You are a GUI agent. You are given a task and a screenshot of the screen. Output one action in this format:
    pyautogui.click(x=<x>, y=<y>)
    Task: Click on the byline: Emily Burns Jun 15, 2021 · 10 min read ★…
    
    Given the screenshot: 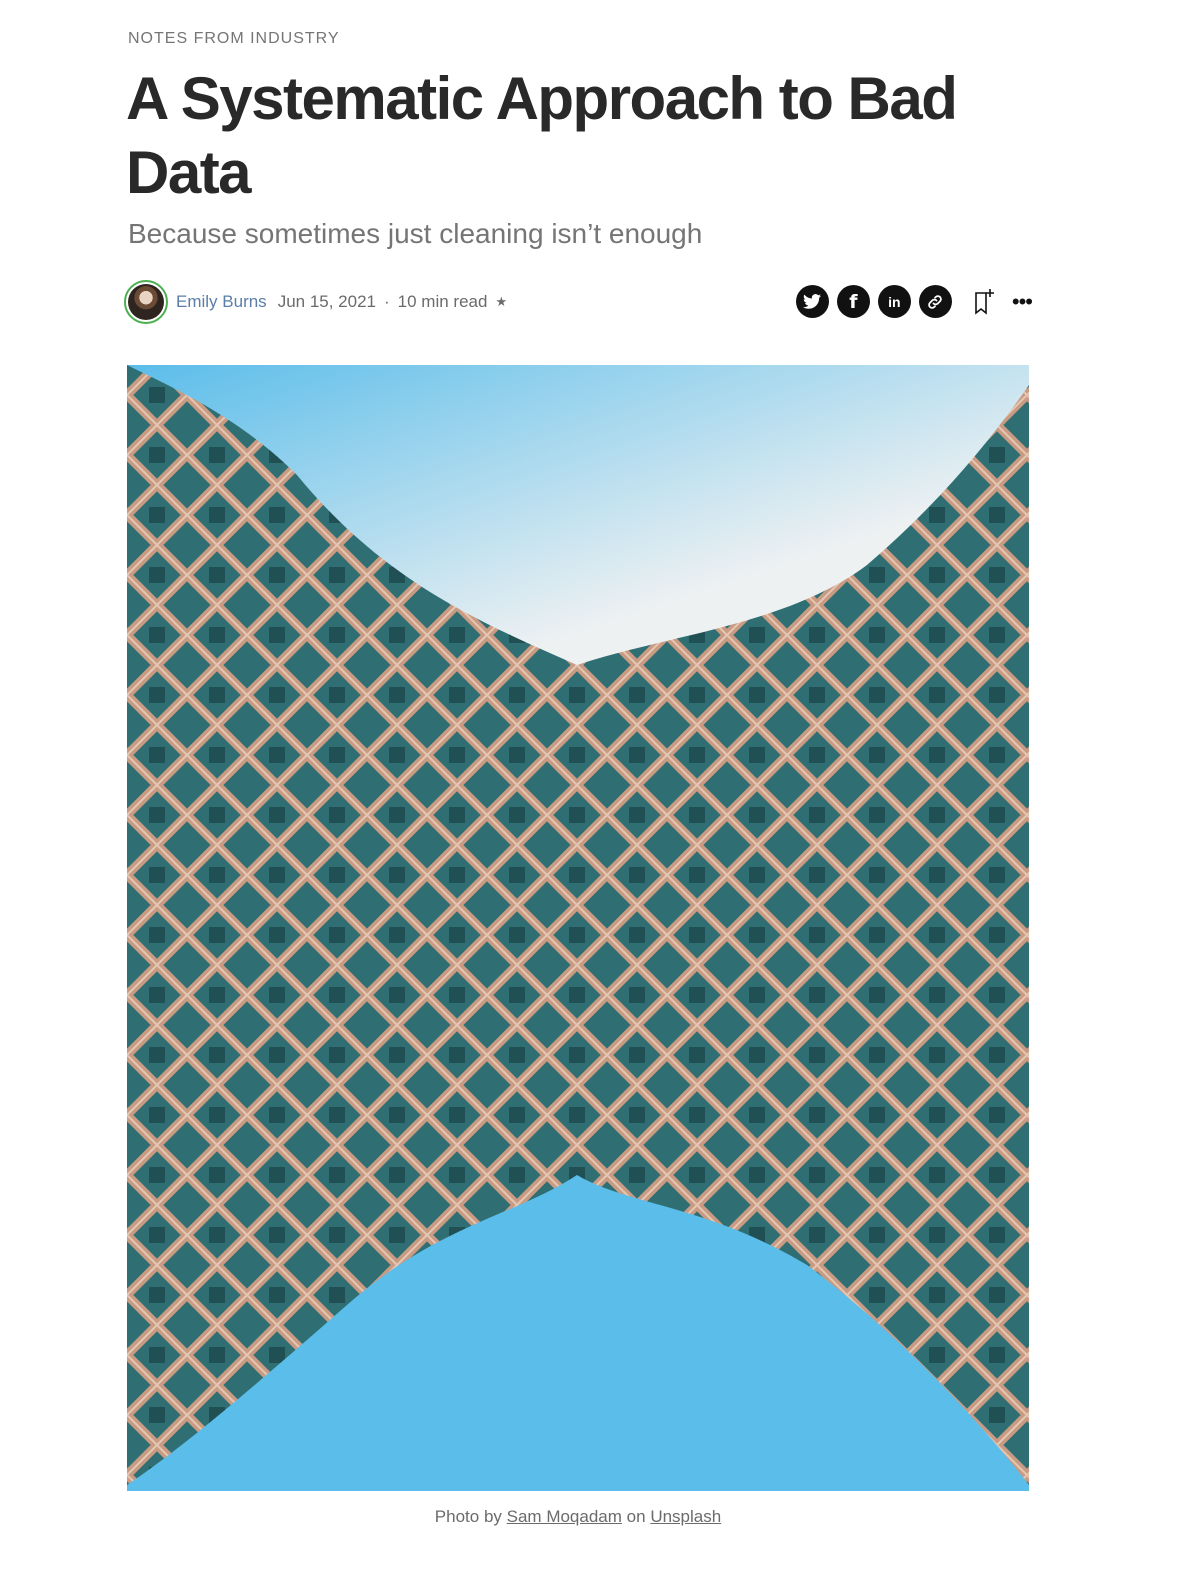 What is the action you would take?
    pyautogui.click(x=578, y=302)
    